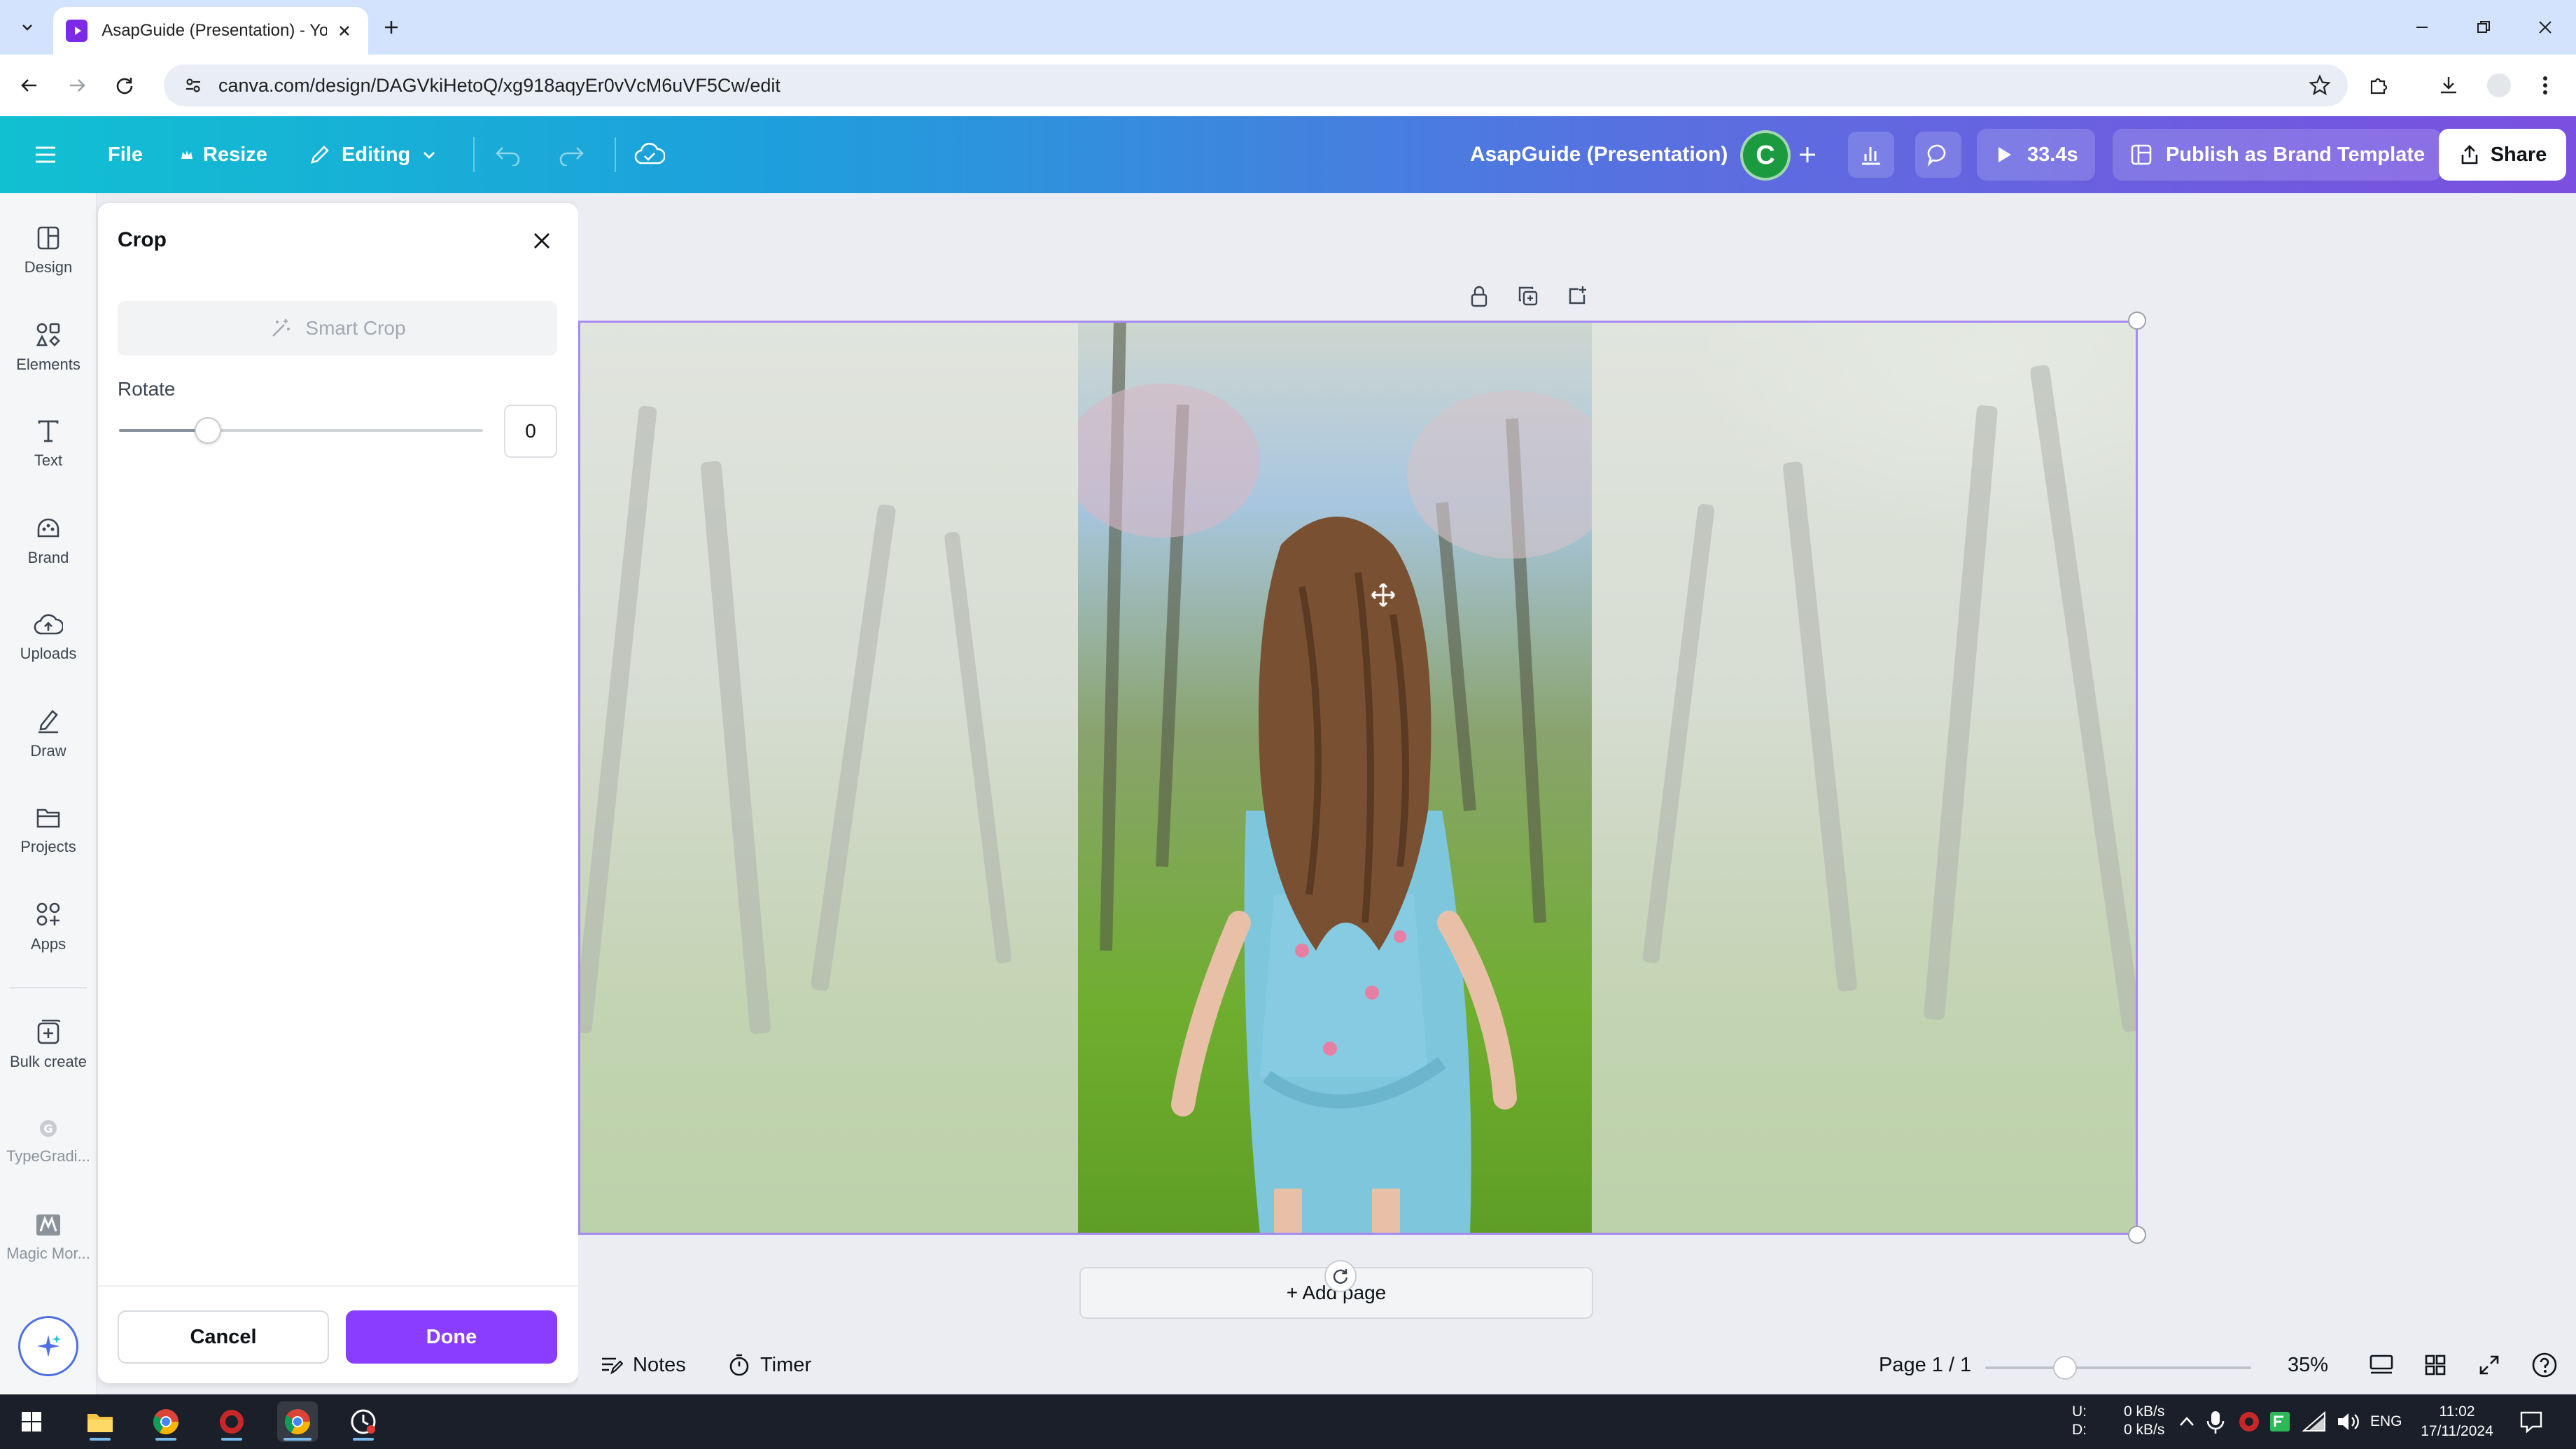 Image resolution: width=2576 pixels, height=1449 pixels. I want to click on close-window-button, so click(2545, 27).